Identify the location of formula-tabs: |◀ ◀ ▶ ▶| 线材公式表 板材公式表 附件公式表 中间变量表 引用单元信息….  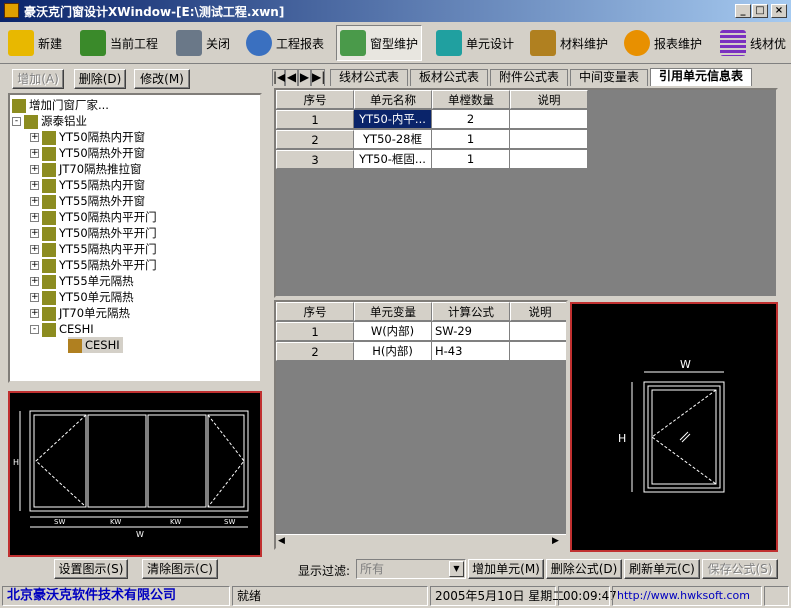
(527, 77).